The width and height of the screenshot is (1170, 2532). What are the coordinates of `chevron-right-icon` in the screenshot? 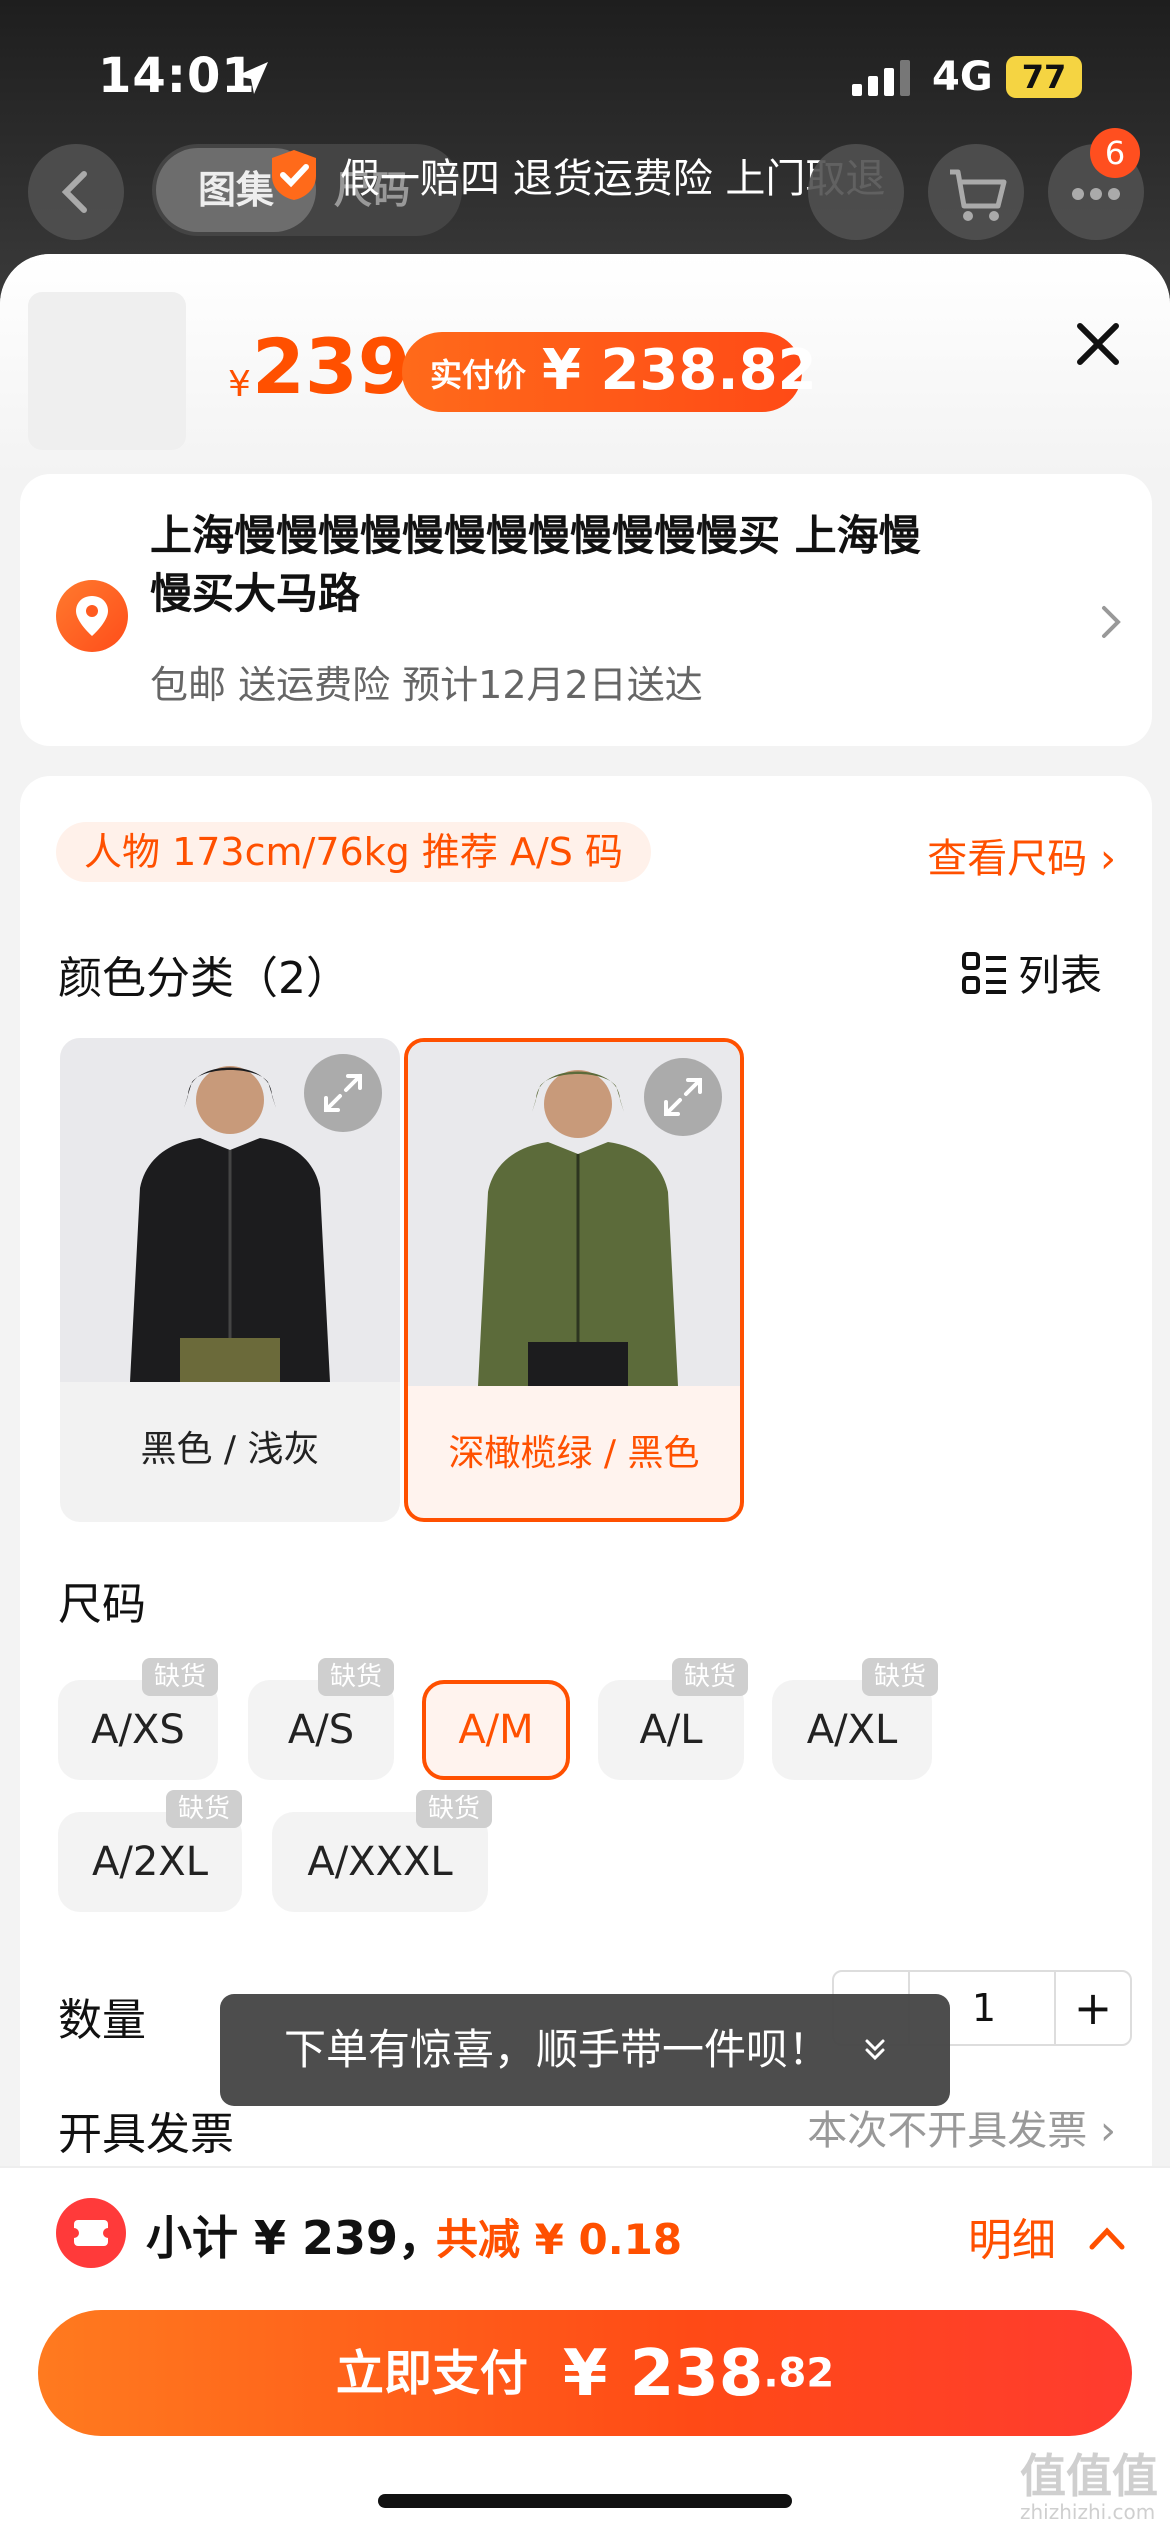 It's located at (1111, 622).